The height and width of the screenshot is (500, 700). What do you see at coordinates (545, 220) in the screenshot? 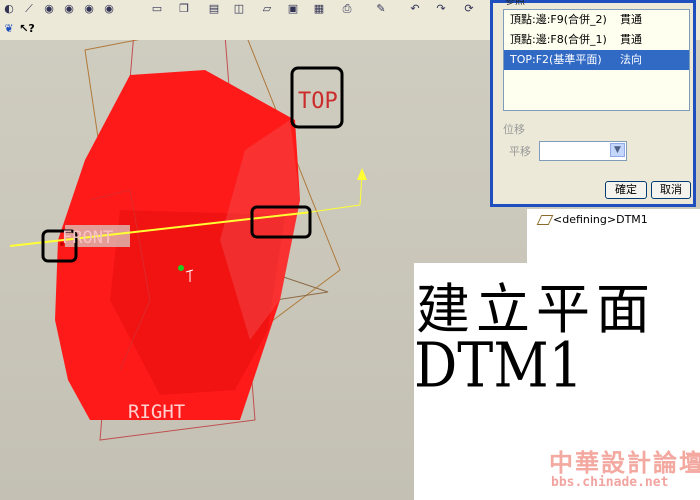
I see `datum-plane-icon` at bounding box center [545, 220].